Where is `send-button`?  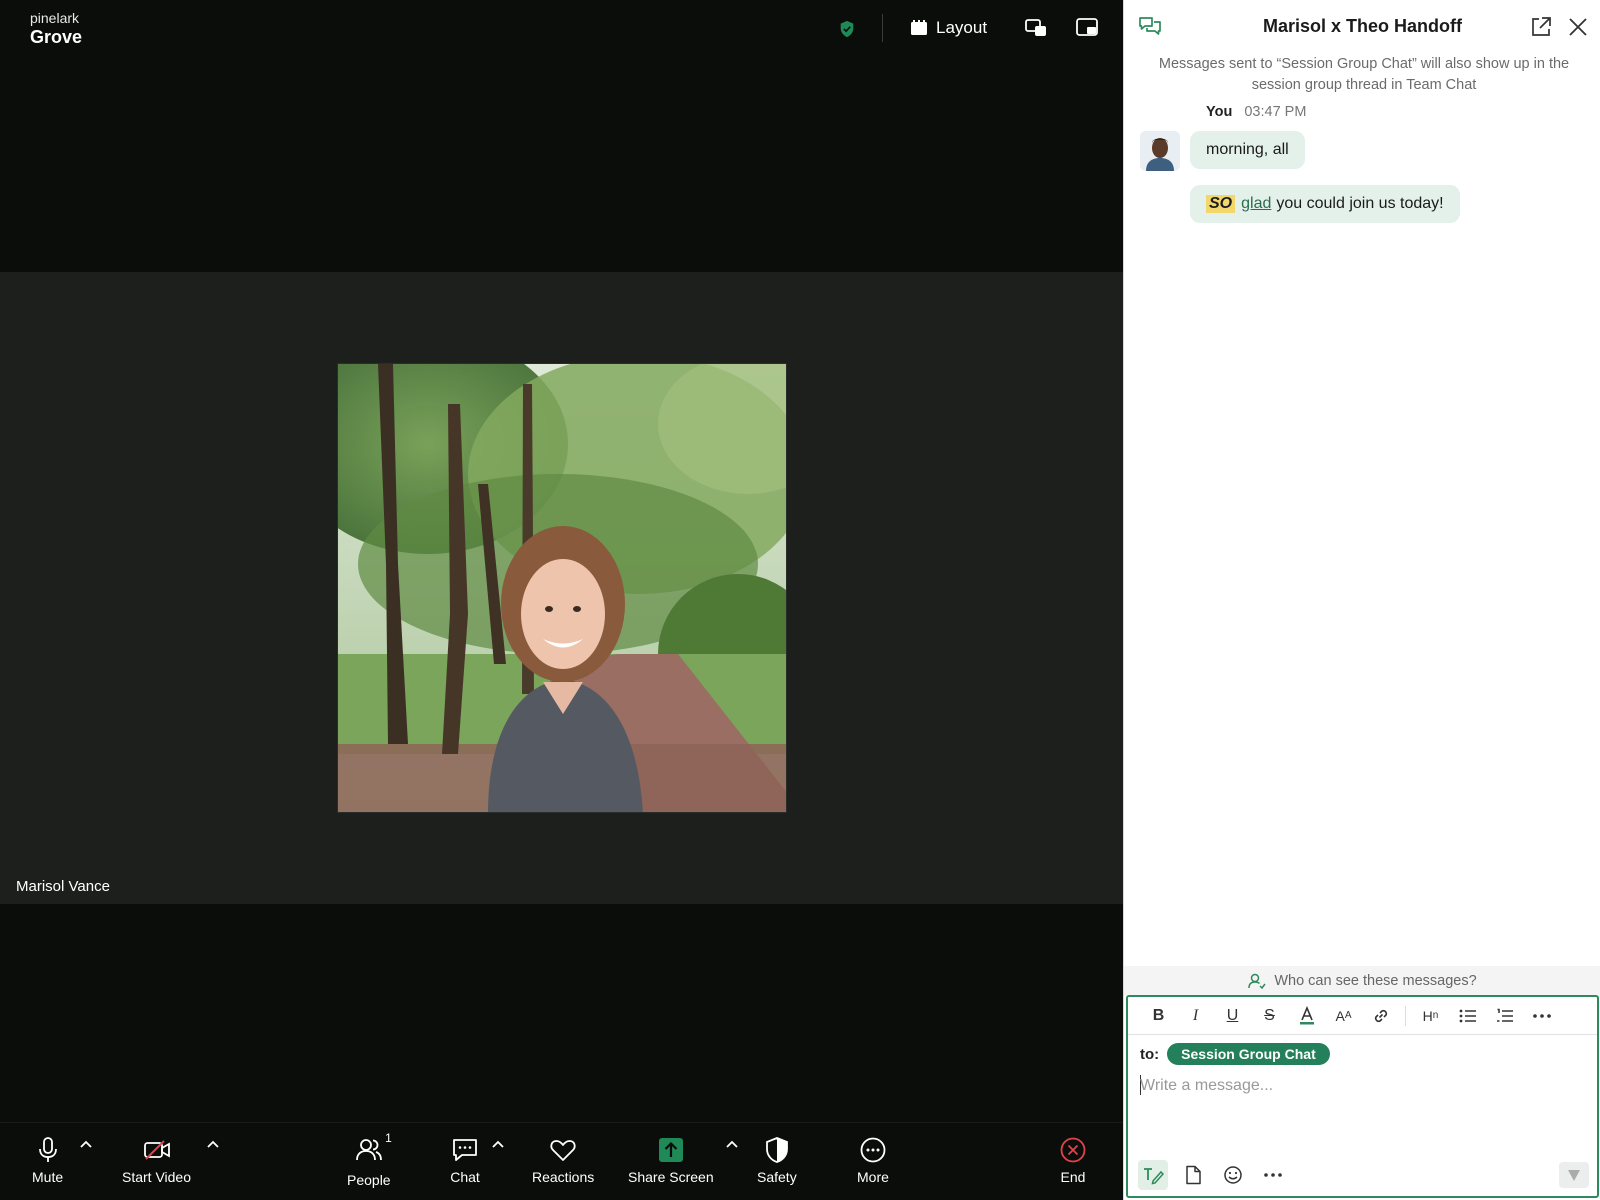
send-button is located at coordinates (1574, 1175).